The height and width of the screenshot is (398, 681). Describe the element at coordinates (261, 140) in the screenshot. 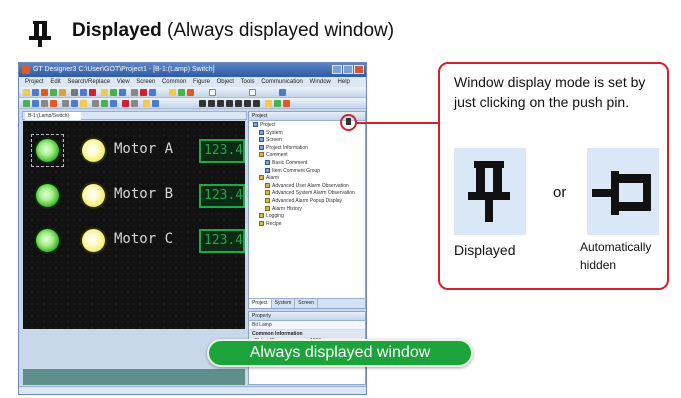

I see `screen-icon` at that location.